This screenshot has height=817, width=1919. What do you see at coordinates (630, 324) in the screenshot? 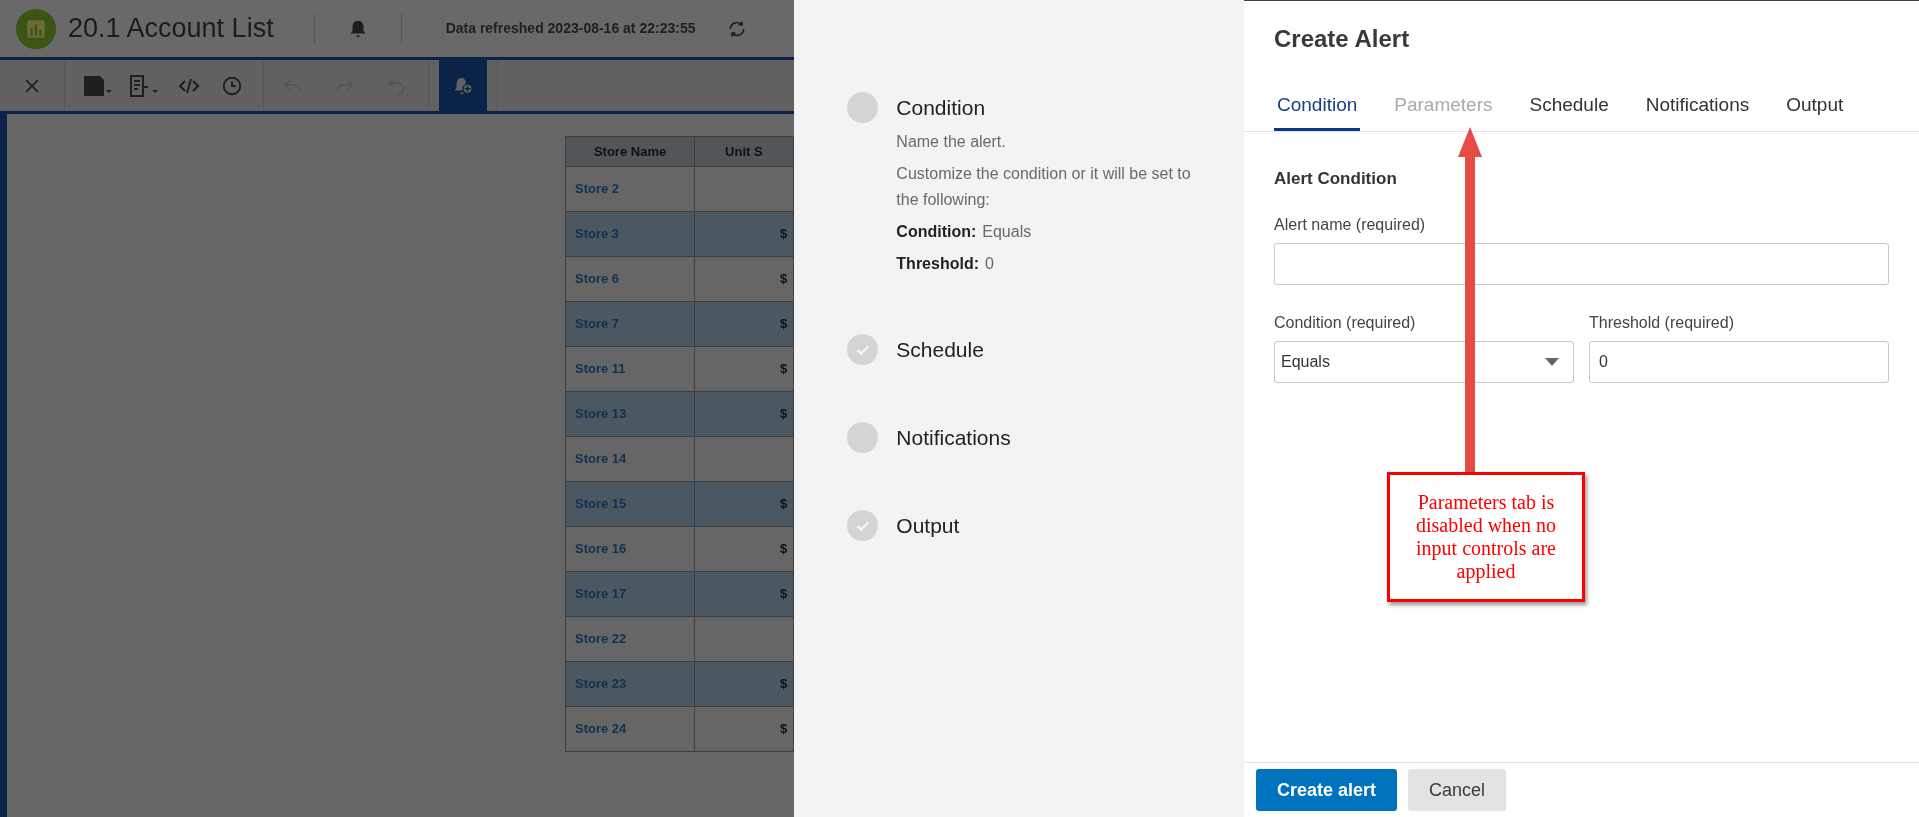
I see `table-cell: Store 7` at bounding box center [630, 324].